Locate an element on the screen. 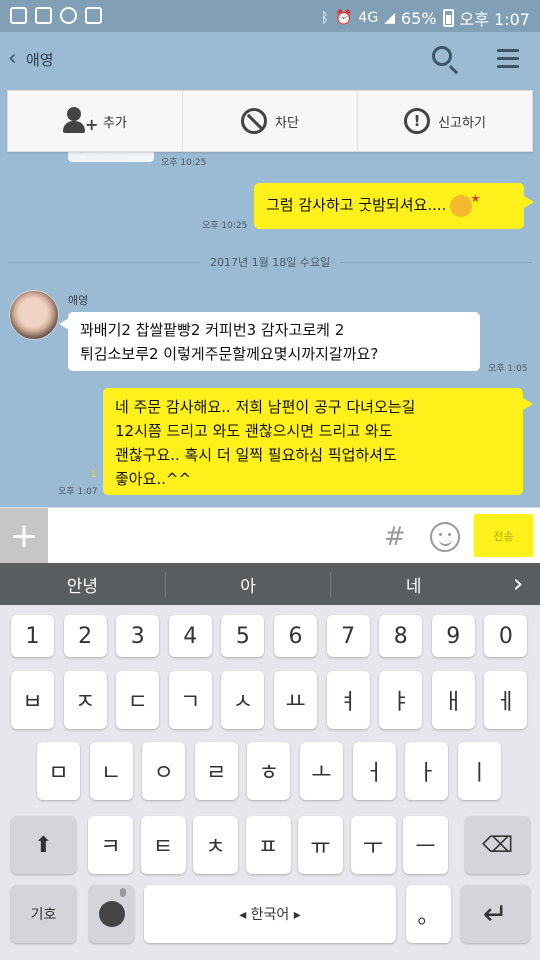  key-7: ㅕ is located at coordinates (348, 700).